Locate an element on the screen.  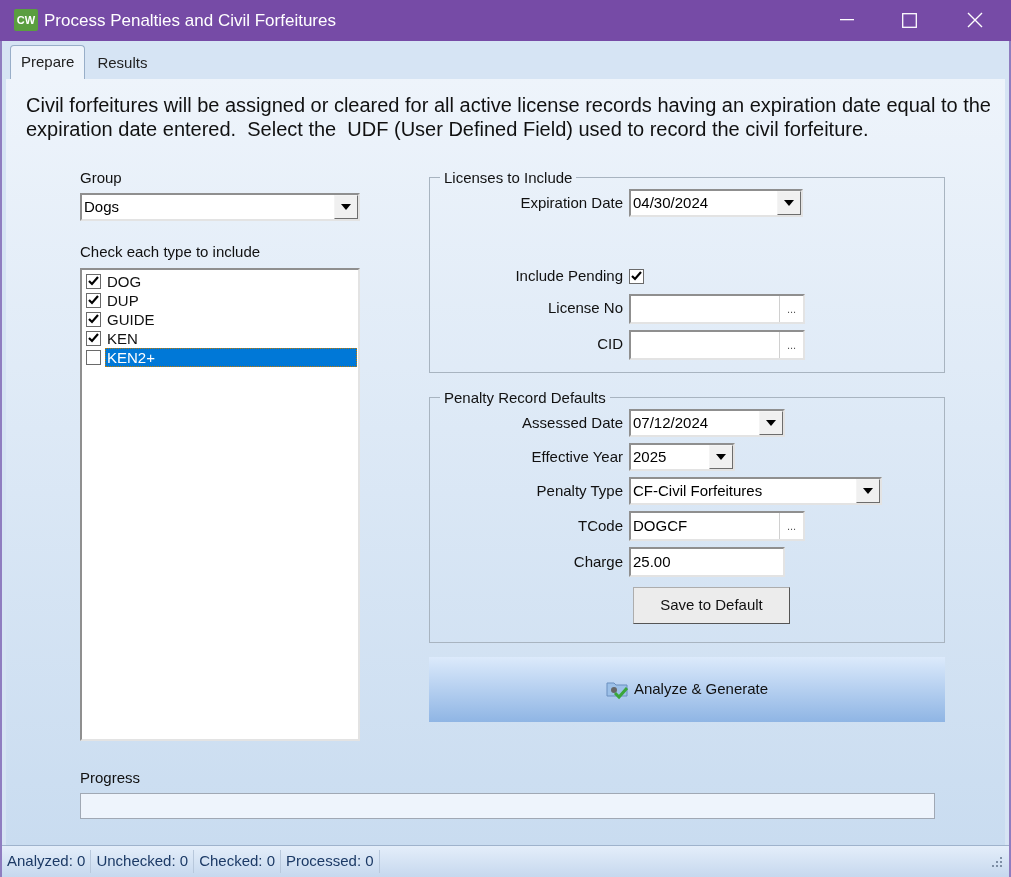
dropdown-value: 04/30/2024 is located at coordinates (671, 203).